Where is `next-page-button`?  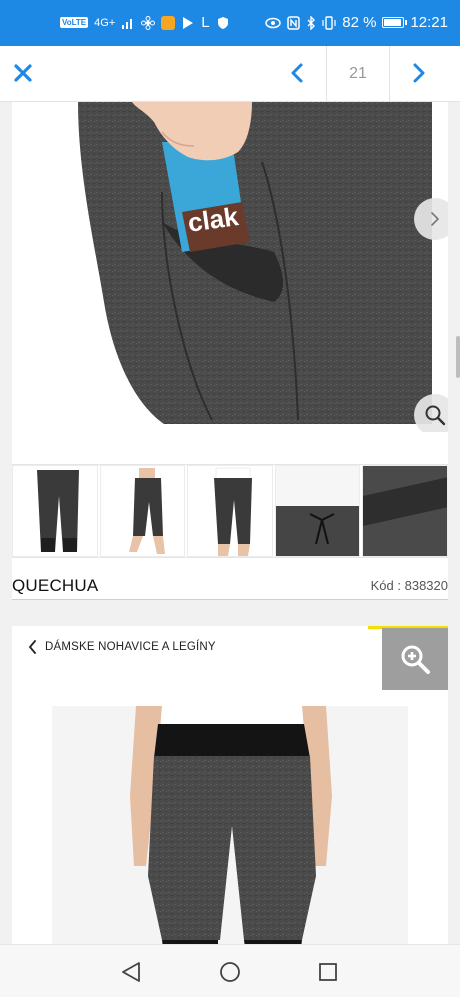 next-page-button is located at coordinates (419, 73).